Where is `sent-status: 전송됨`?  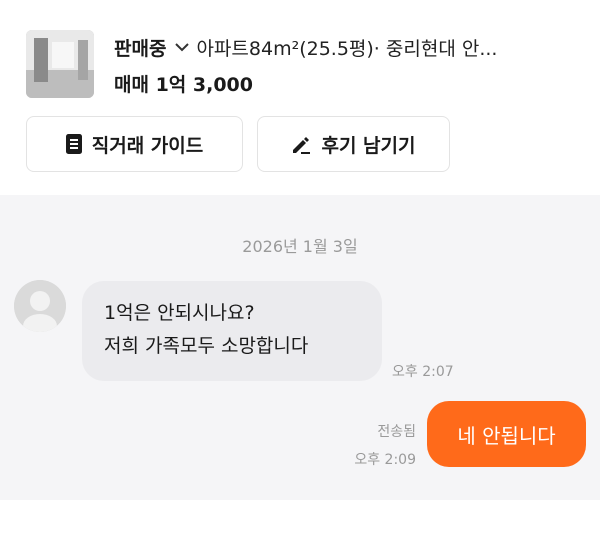 sent-status: 전송됨 is located at coordinates (396, 432).